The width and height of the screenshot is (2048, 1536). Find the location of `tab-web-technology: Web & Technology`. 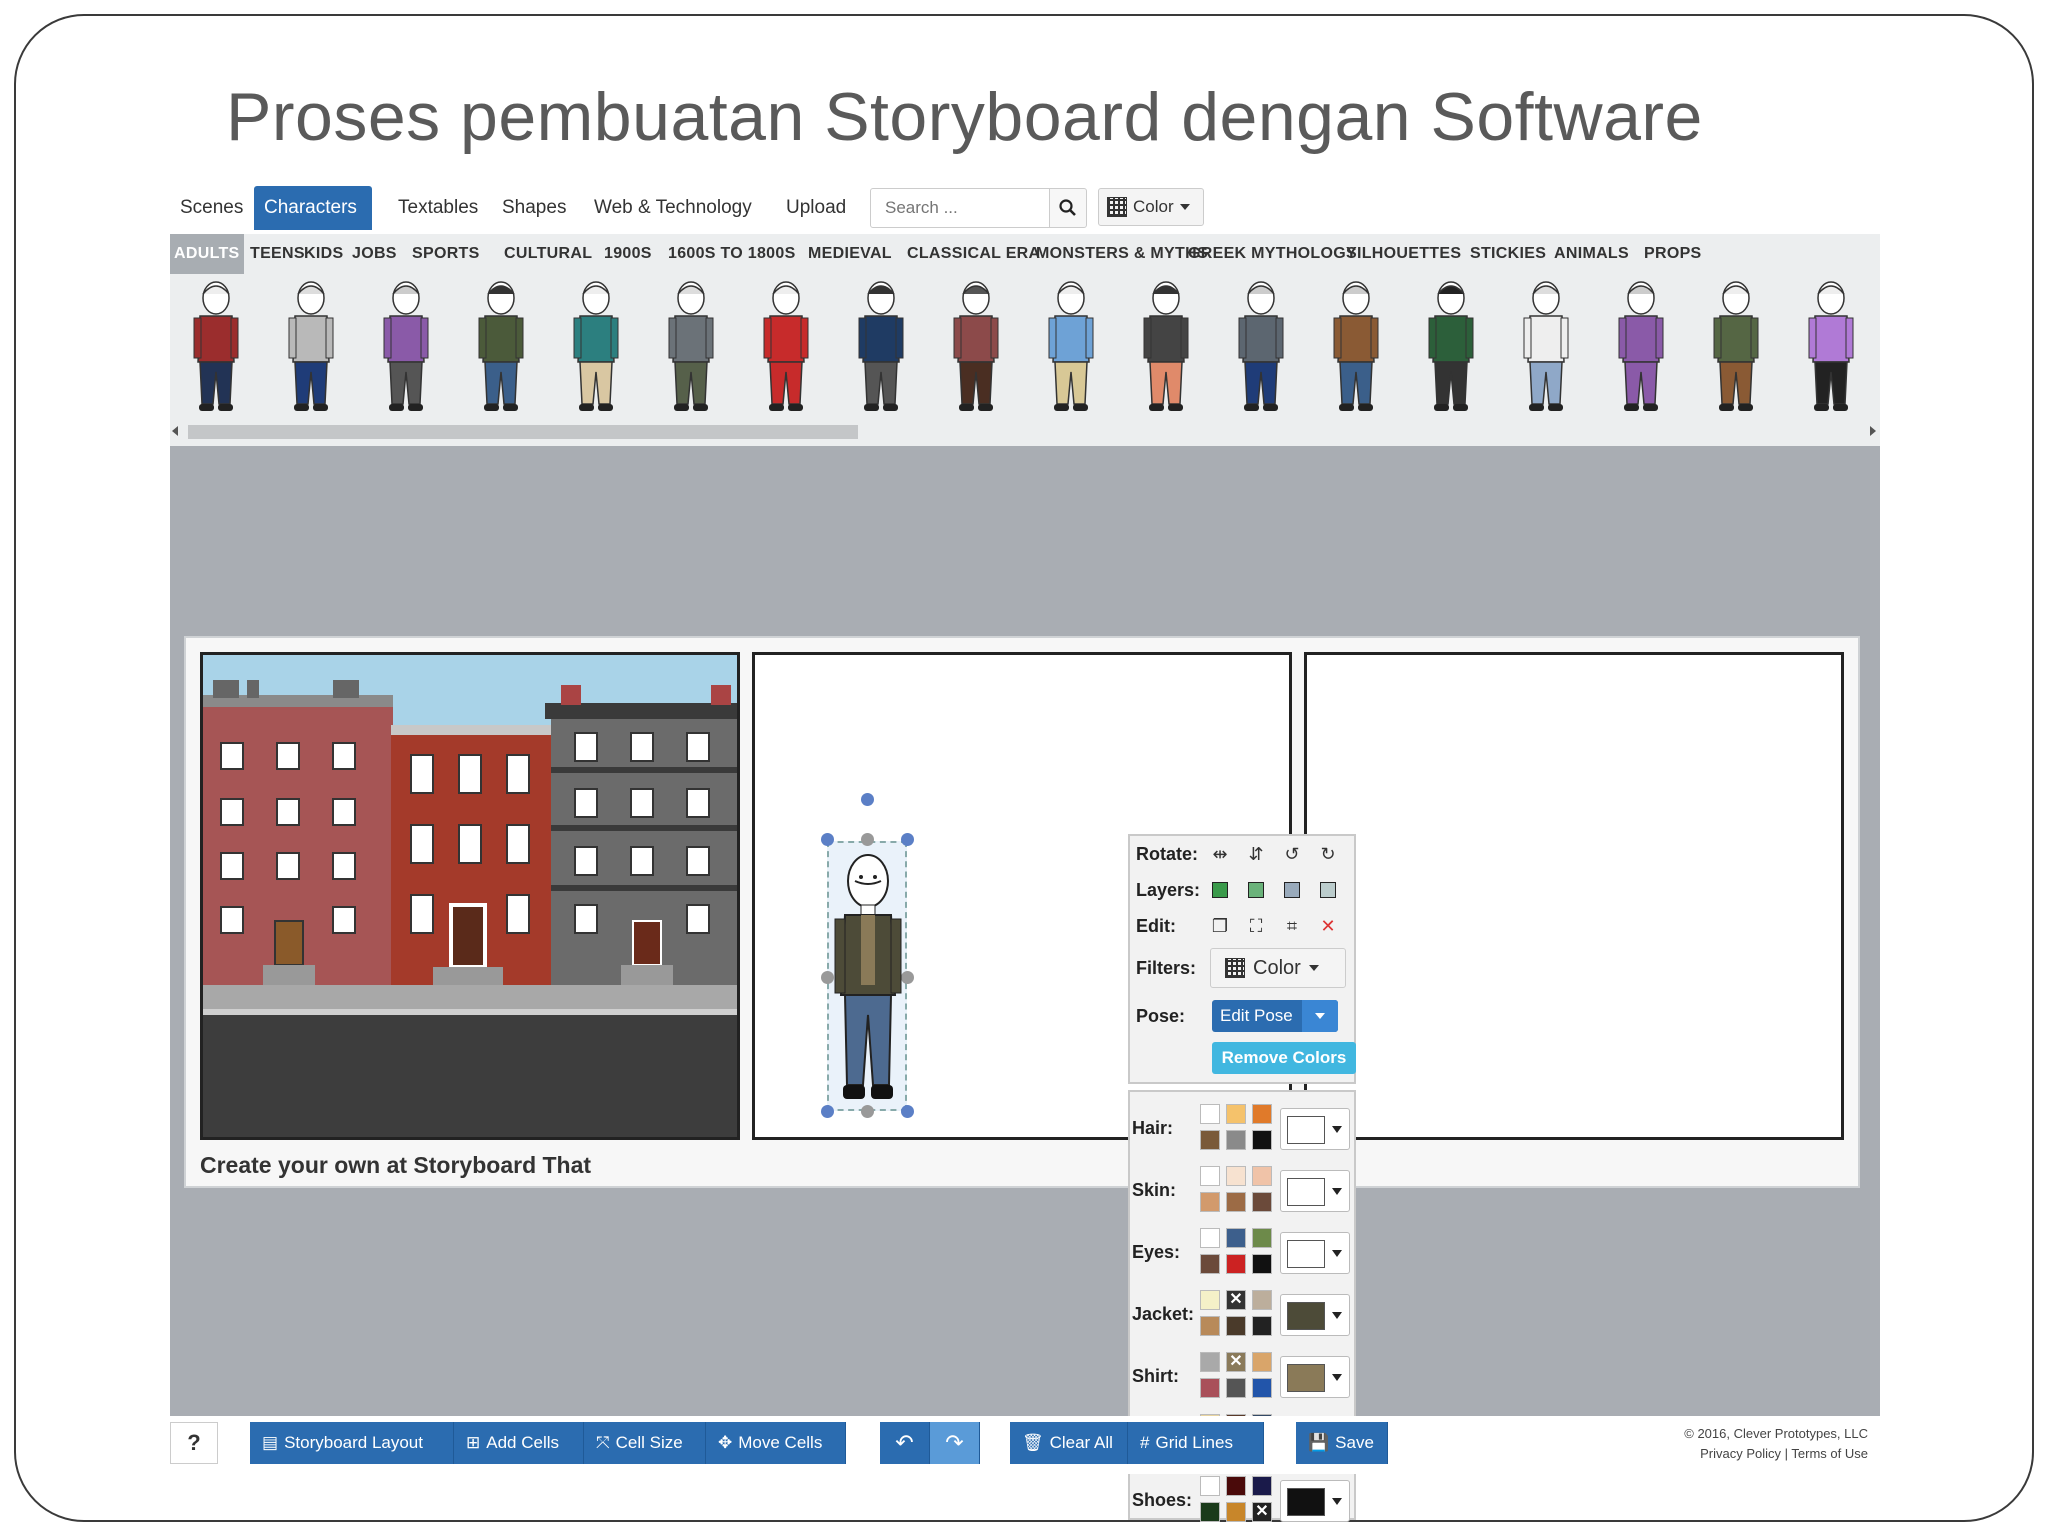

tab-web-technology: Web & Technology is located at coordinates (673, 208).